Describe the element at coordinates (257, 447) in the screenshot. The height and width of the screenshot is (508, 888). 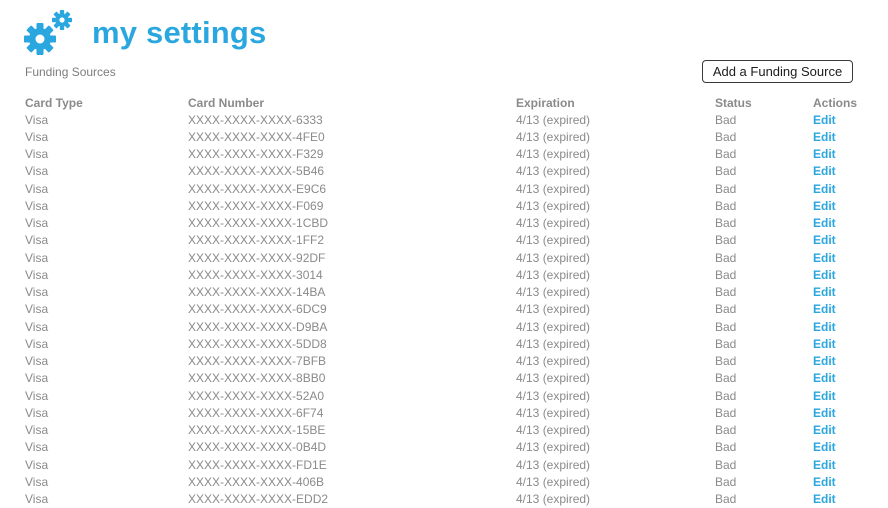
I see `card-number-cell: XXXX-XXXX-XXXX-0B4D` at that location.